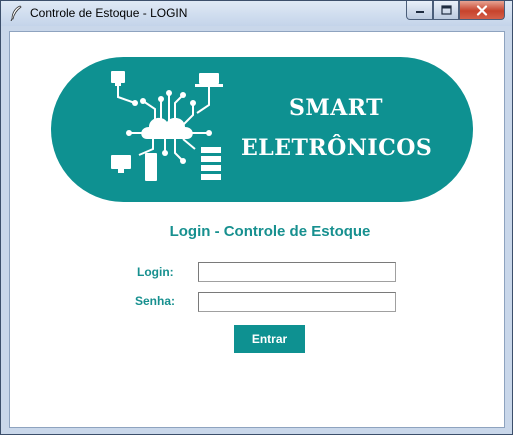 The image size is (513, 435). I want to click on maximize-icon, so click(446, 10).